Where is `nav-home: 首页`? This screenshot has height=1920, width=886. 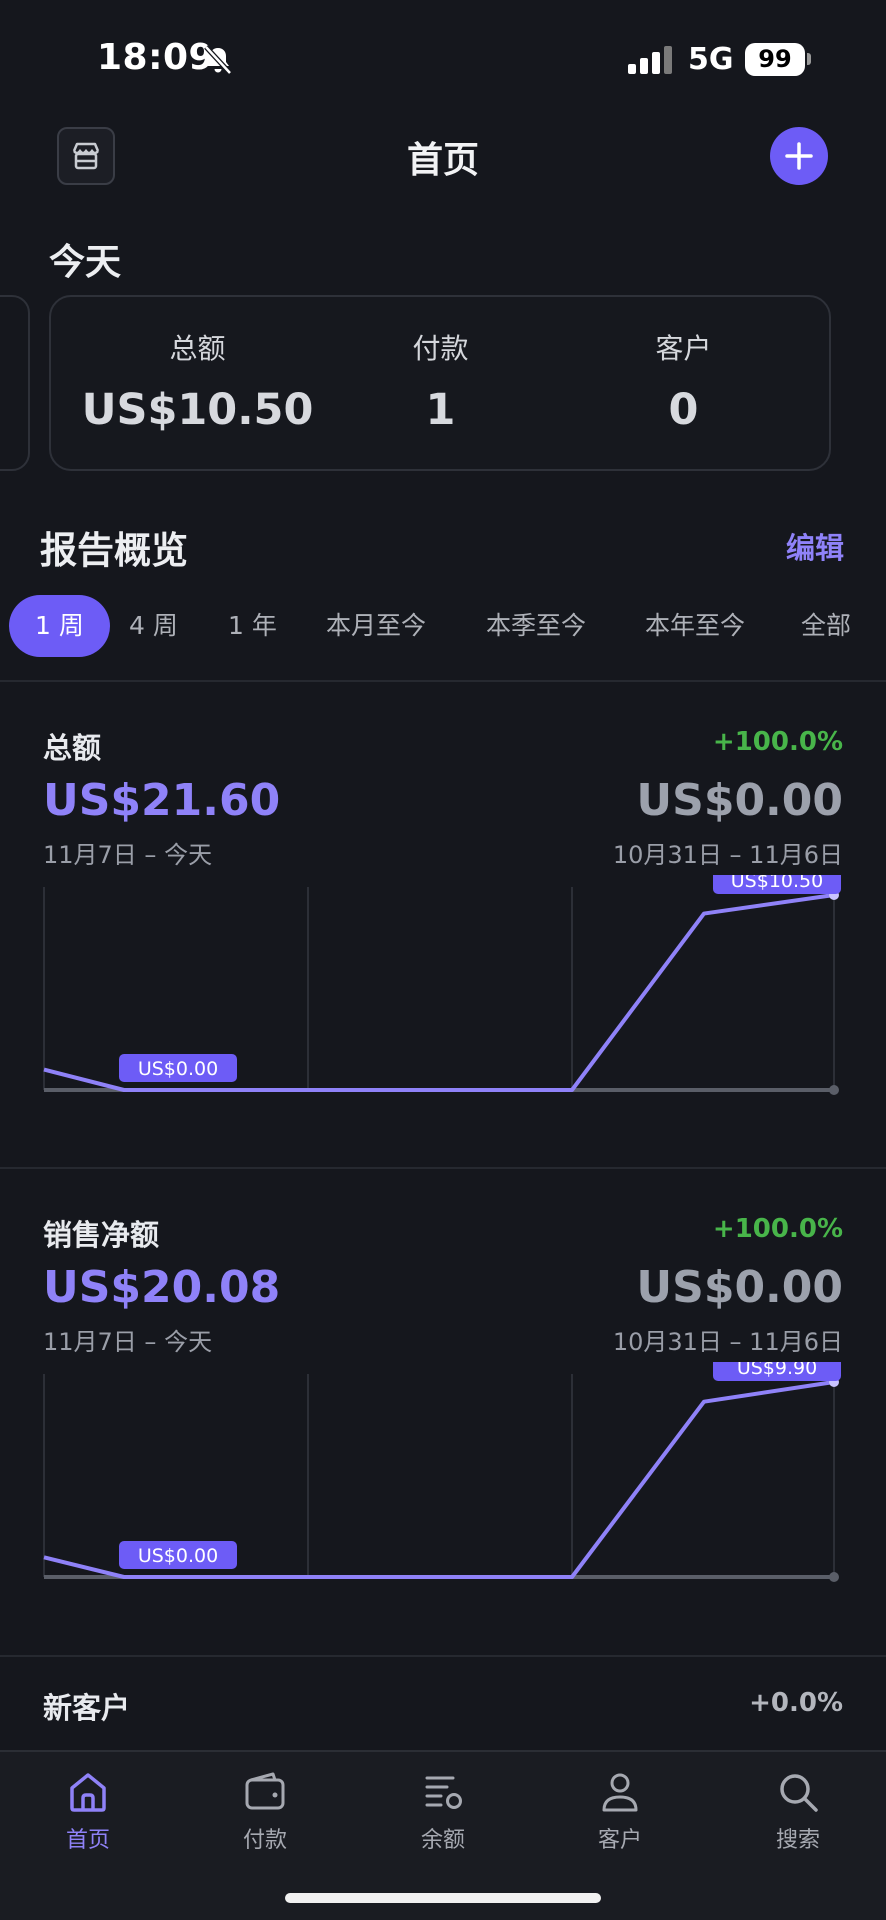
nav-home: 首页 is located at coordinates (88, 1811).